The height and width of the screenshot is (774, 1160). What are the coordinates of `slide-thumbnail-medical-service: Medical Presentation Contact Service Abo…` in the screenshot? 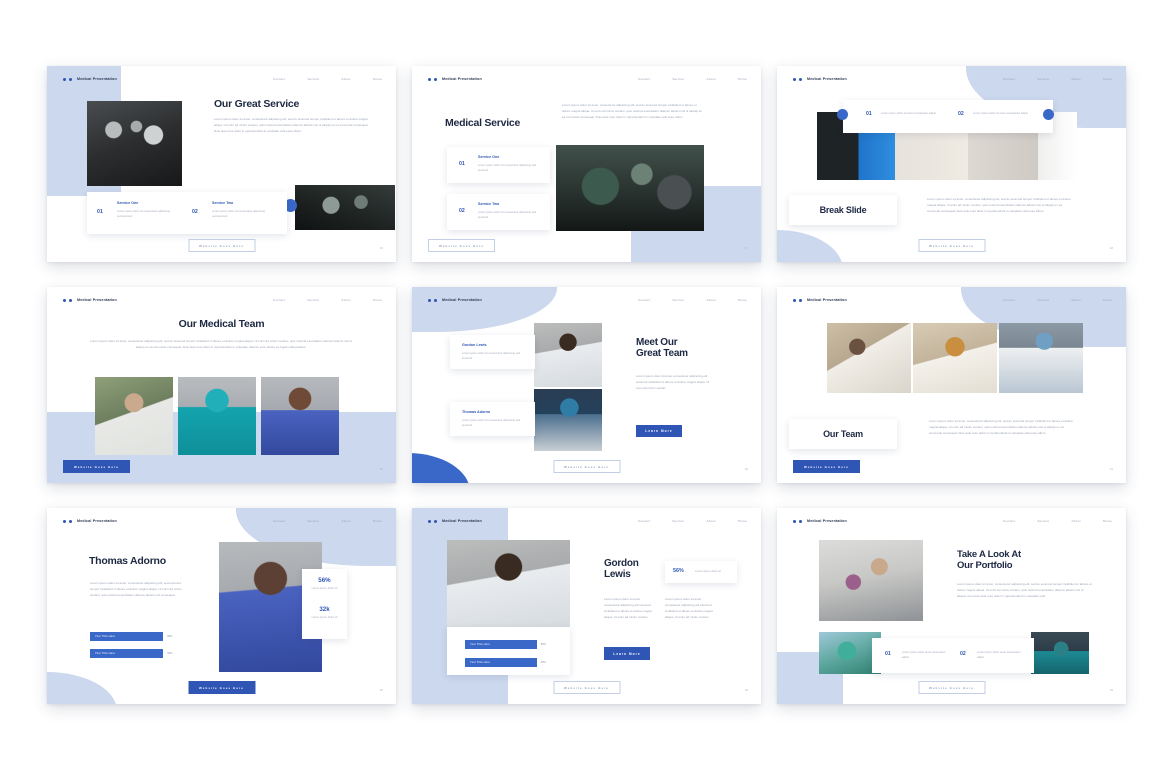 It's located at (586, 164).